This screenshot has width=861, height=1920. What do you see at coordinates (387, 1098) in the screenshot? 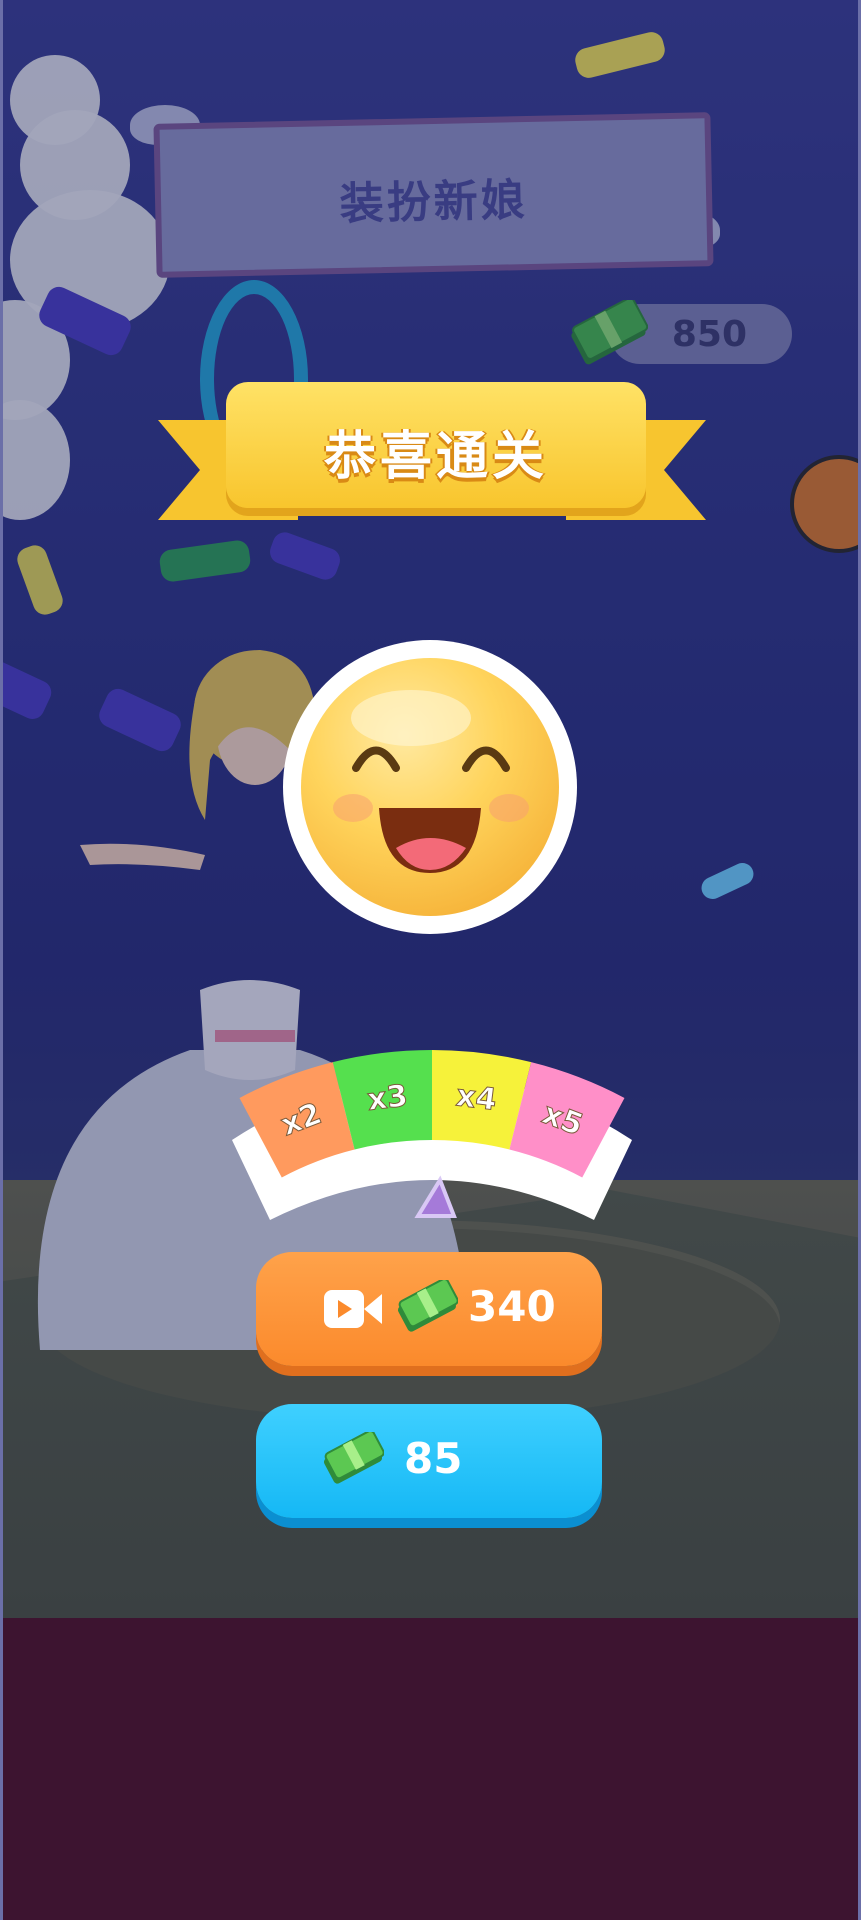
I see `gauge-label-x3: x3` at bounding box center [387, 1098].